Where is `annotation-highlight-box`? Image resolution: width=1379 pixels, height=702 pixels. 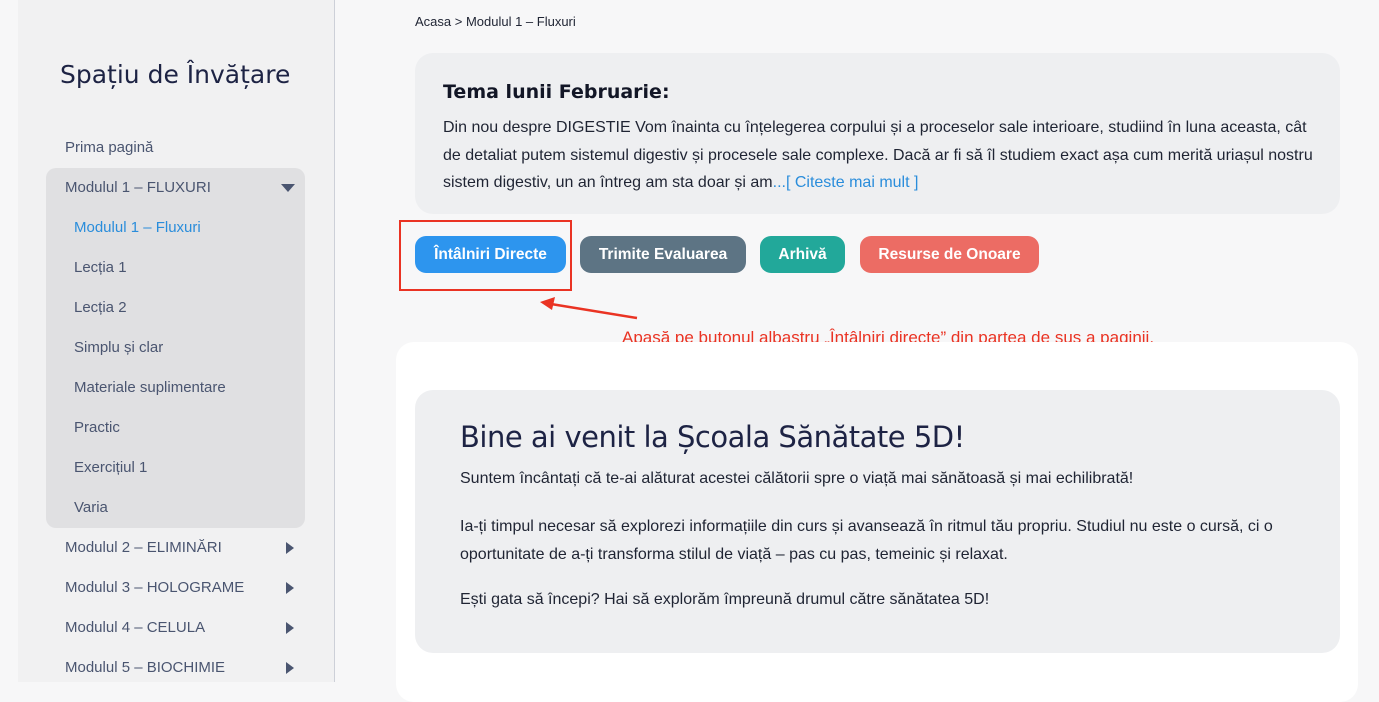
annotation-highlight-box is located at coordinates (485, 255).